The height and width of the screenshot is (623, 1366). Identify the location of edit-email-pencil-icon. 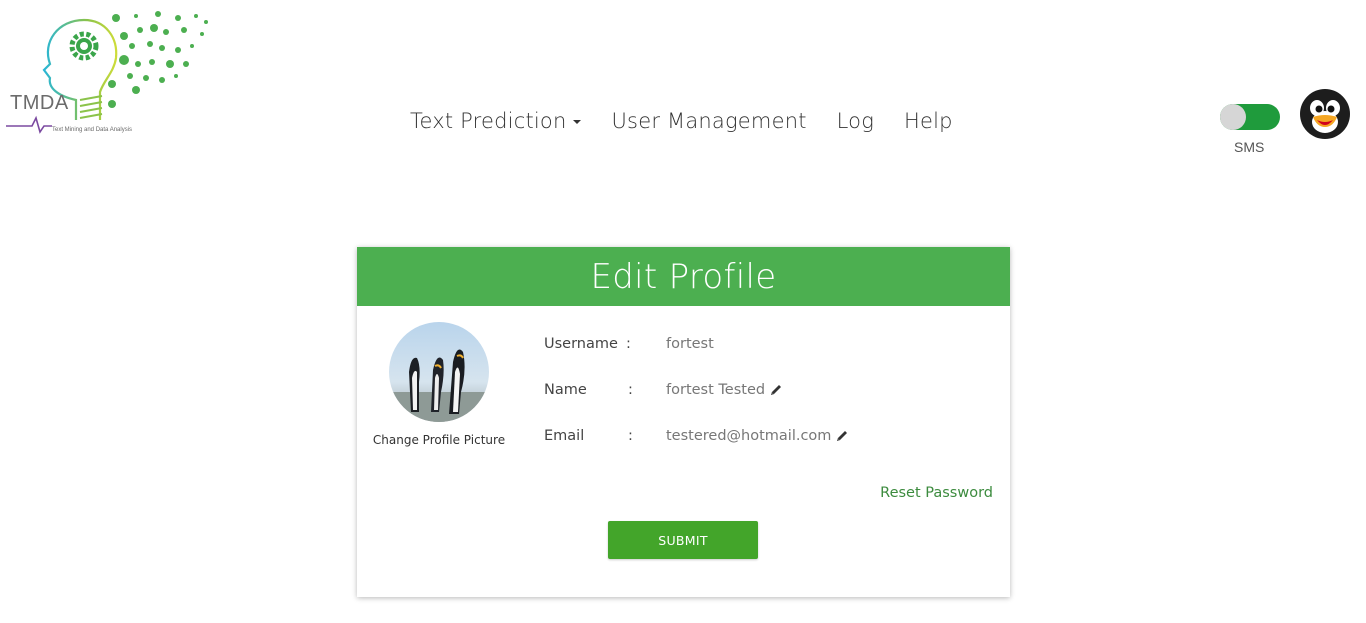
(842, 436).